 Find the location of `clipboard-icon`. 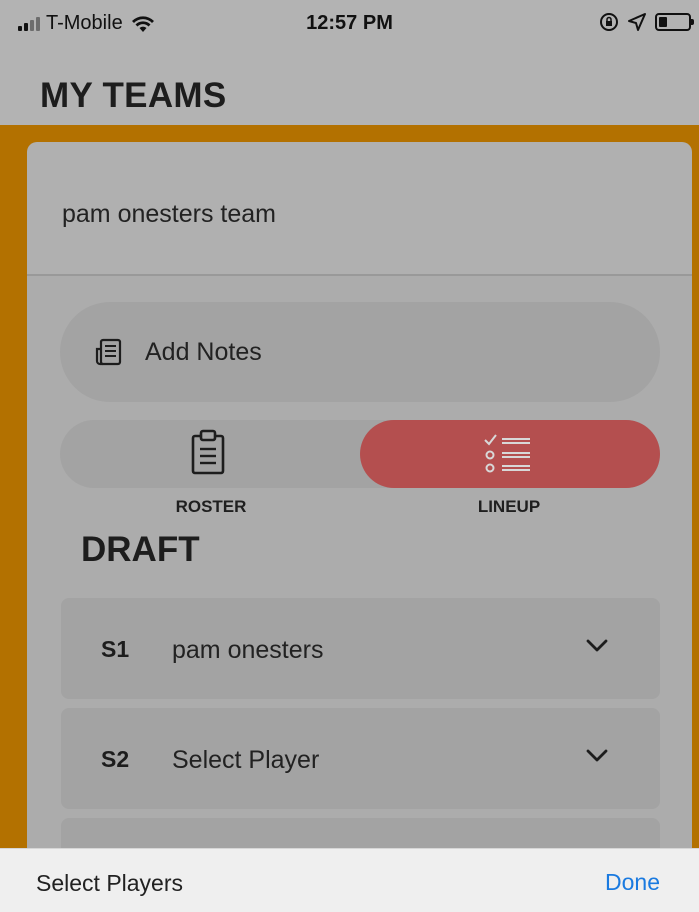

clipboard-icon is located at coordinates (208, 452).